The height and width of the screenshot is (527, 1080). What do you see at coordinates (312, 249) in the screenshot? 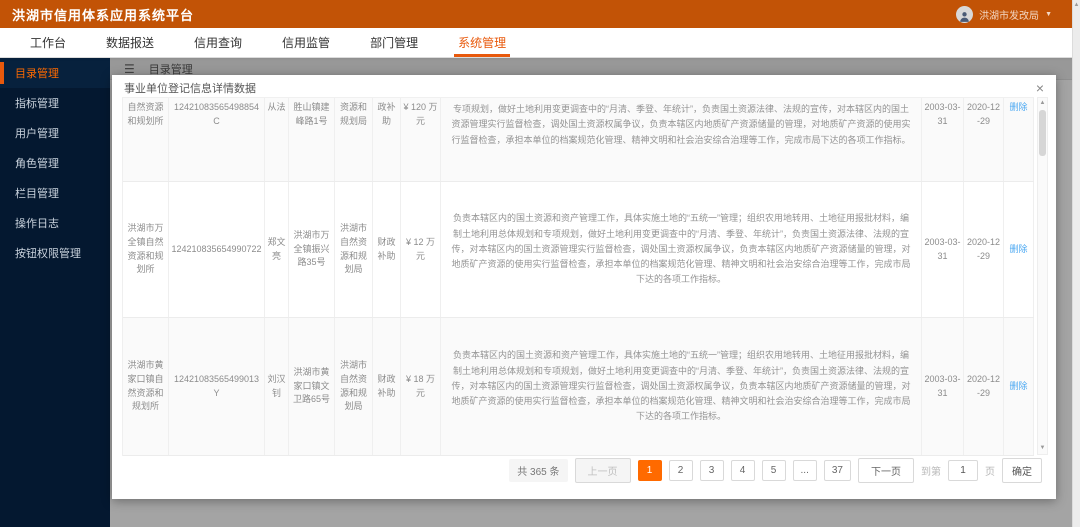
I see `cell-address: 洪湖市万全镇振兴路35号` at bounding box center [312, 249].